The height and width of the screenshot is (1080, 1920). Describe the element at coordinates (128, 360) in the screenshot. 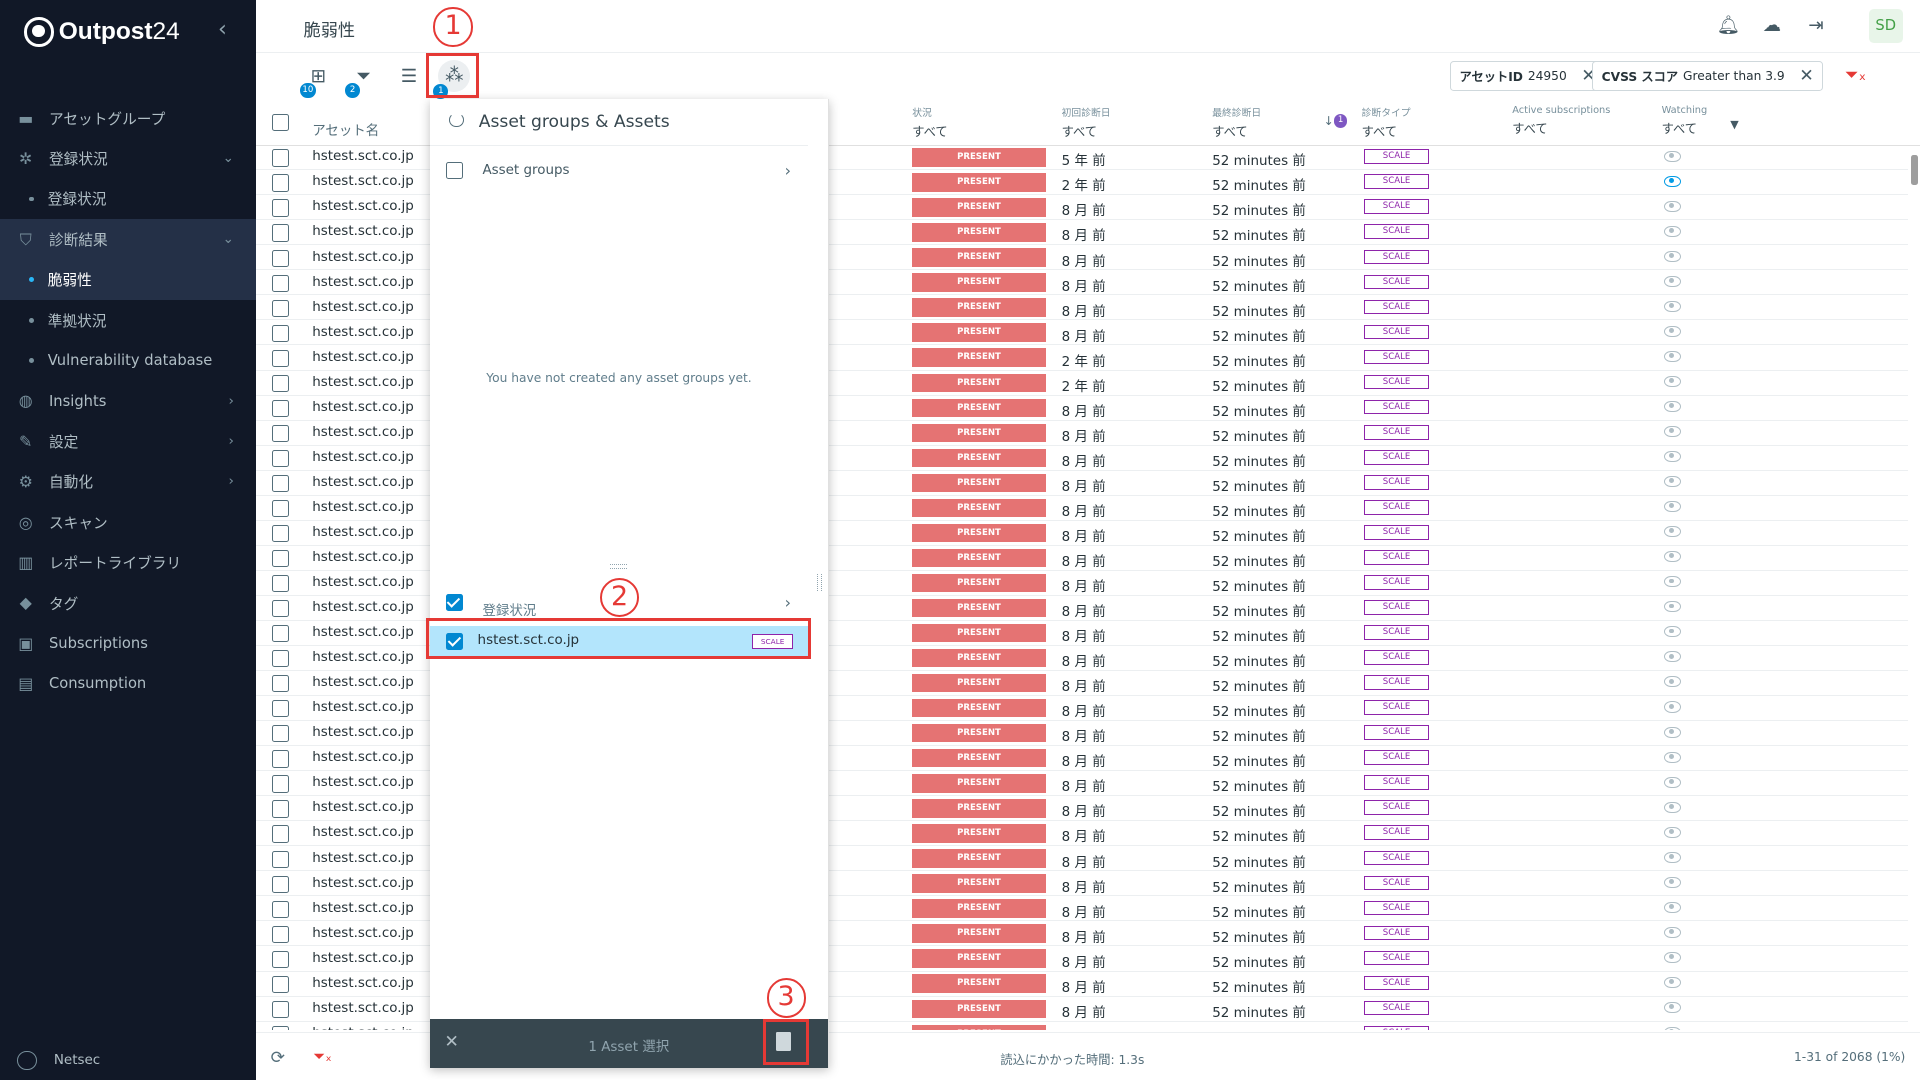

I see `sidebar-item-6: Vulnerability database` at that location.